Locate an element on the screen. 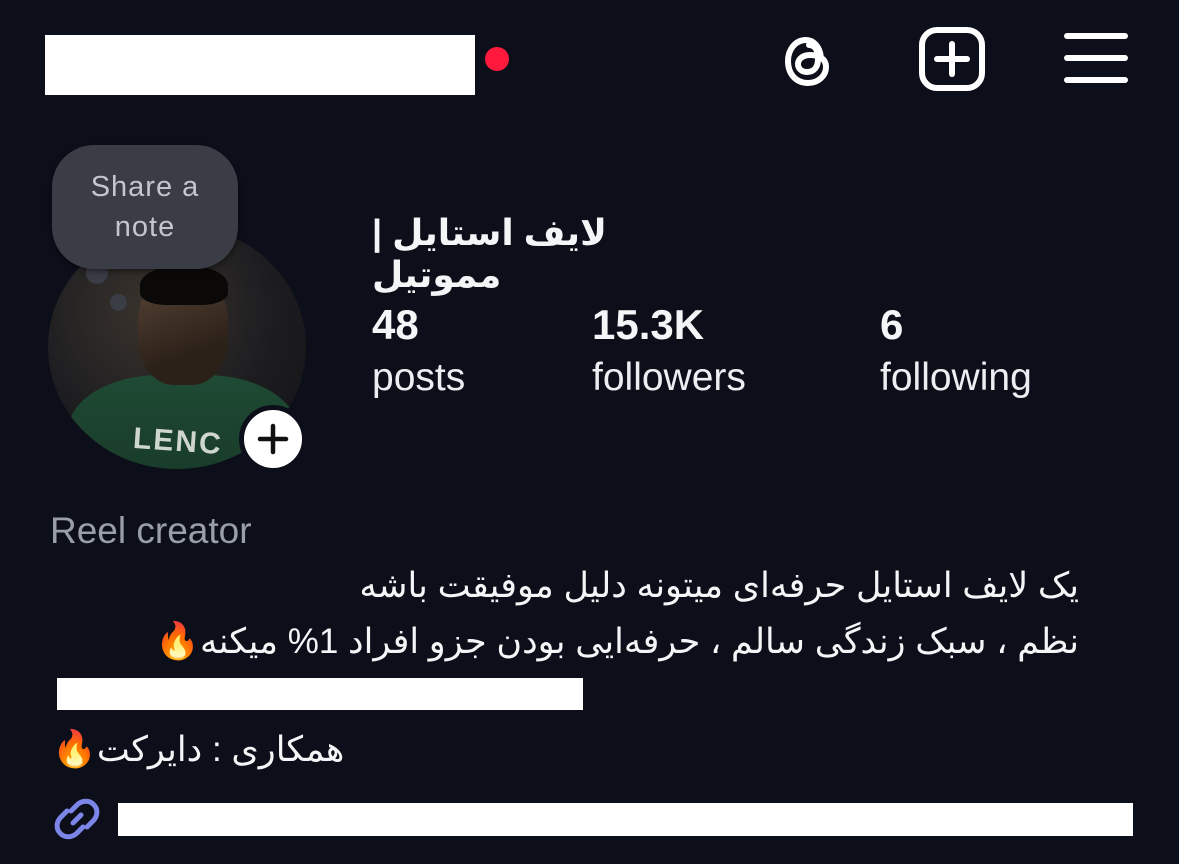 The image size is (1179, 864). bio-line-4-text: همکاری : دایرکت is located at coordinates (220, 749).